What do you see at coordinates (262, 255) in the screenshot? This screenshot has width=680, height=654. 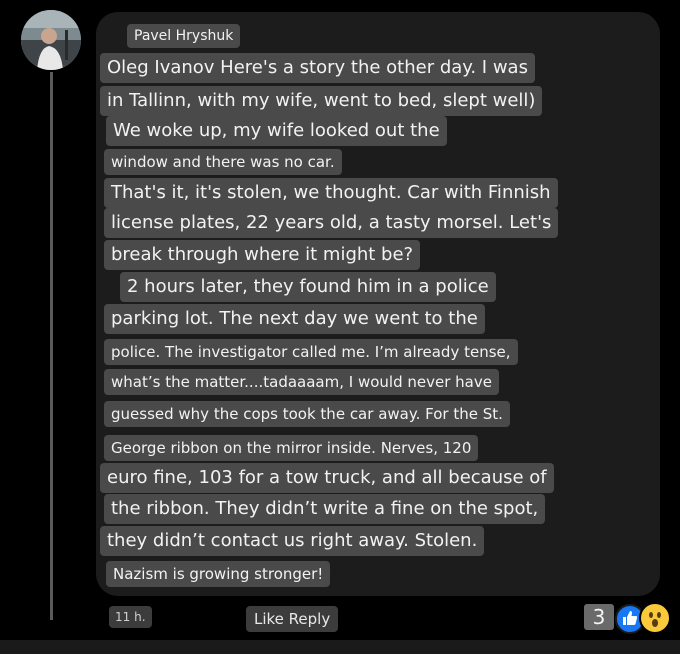 I see `comment-line: break through where it might be?` at bounding box center [262, 255].